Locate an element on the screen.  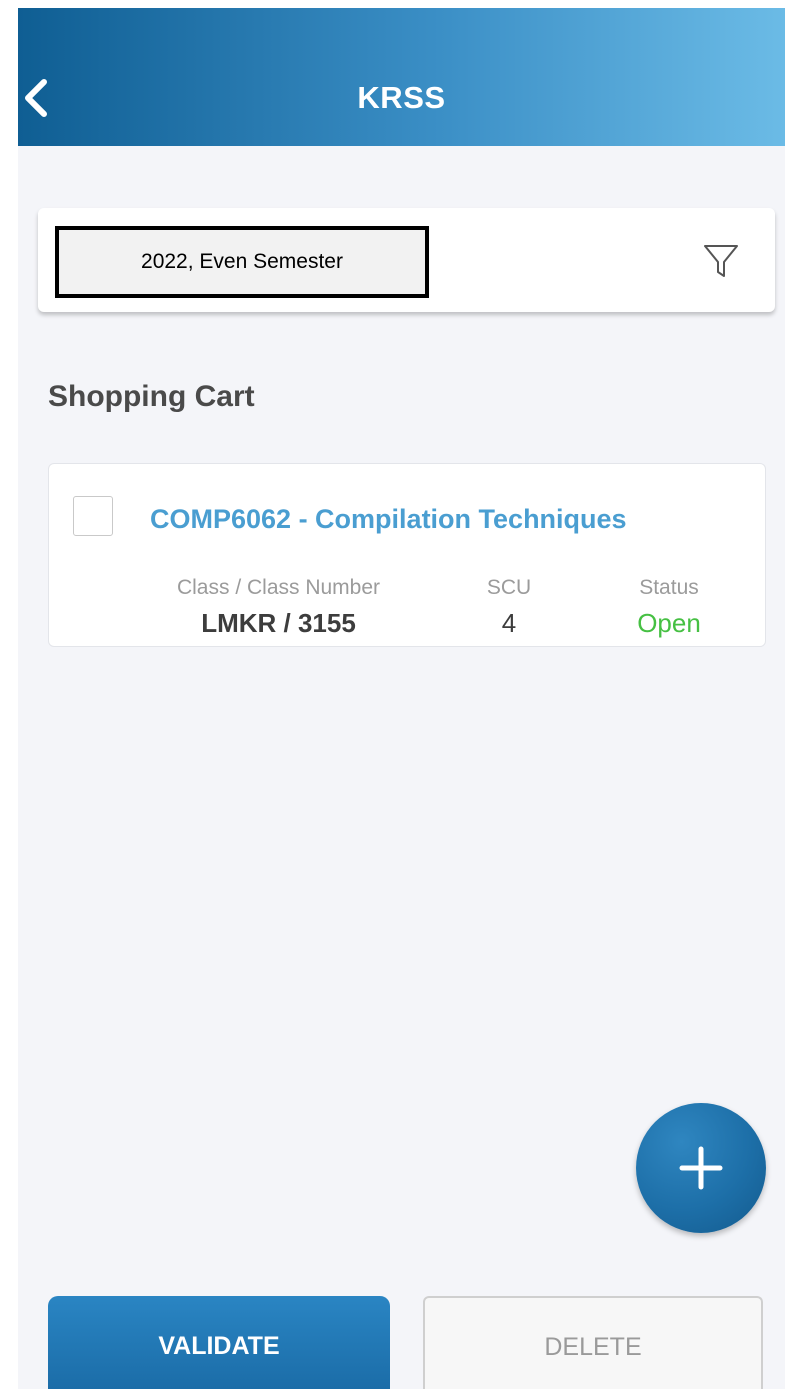
validate-button: VALIDATE is located at coordinates (219, 1342).